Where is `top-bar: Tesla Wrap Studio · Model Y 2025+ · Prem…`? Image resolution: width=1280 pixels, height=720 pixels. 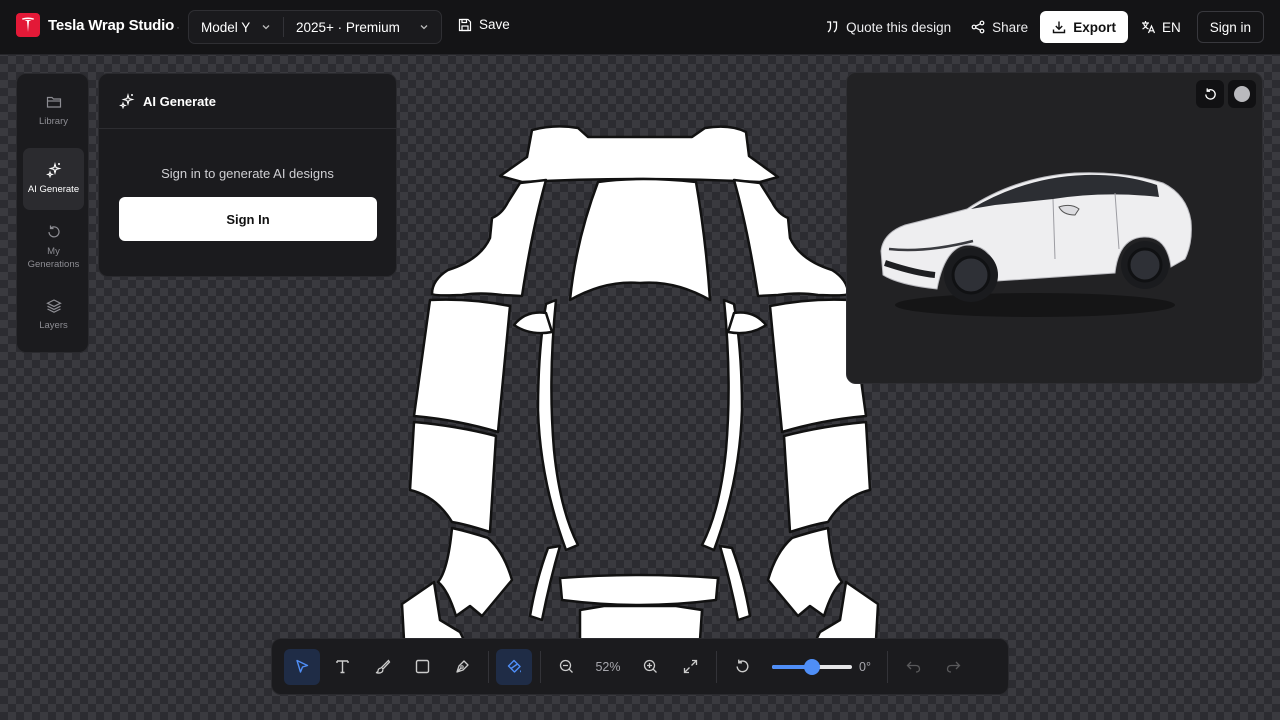
top-bar: Tesla Wrap Studio · Model Y 2025+ · Prem… is located at coordinates (640, 27).